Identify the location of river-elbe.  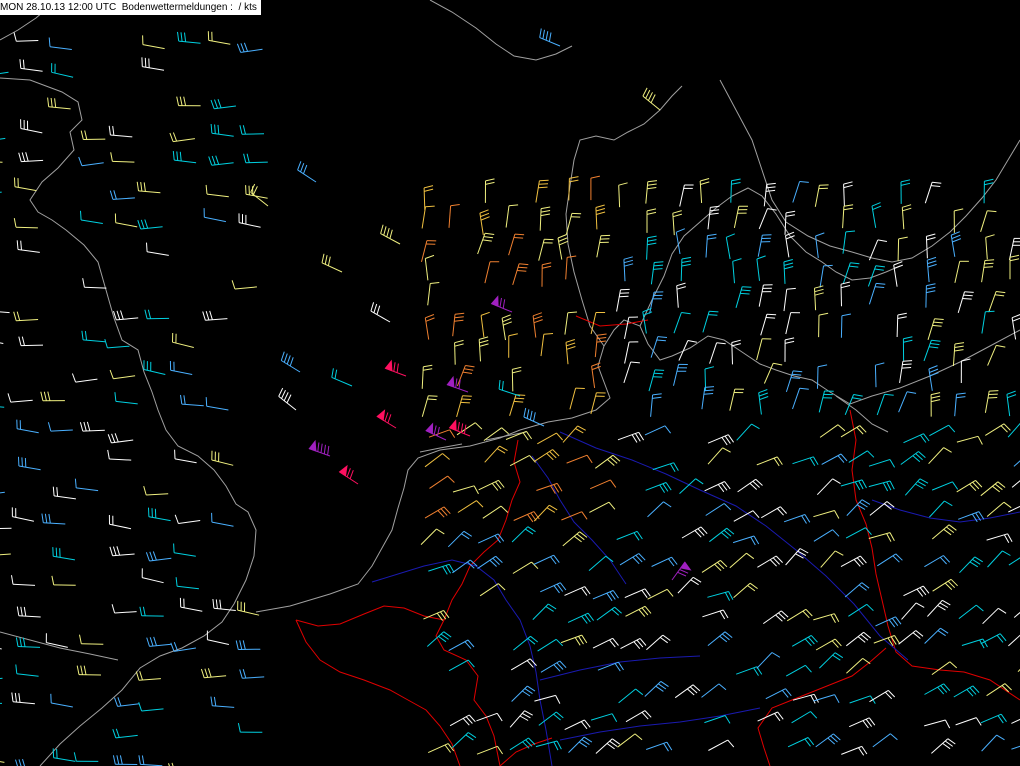
(734, 546).